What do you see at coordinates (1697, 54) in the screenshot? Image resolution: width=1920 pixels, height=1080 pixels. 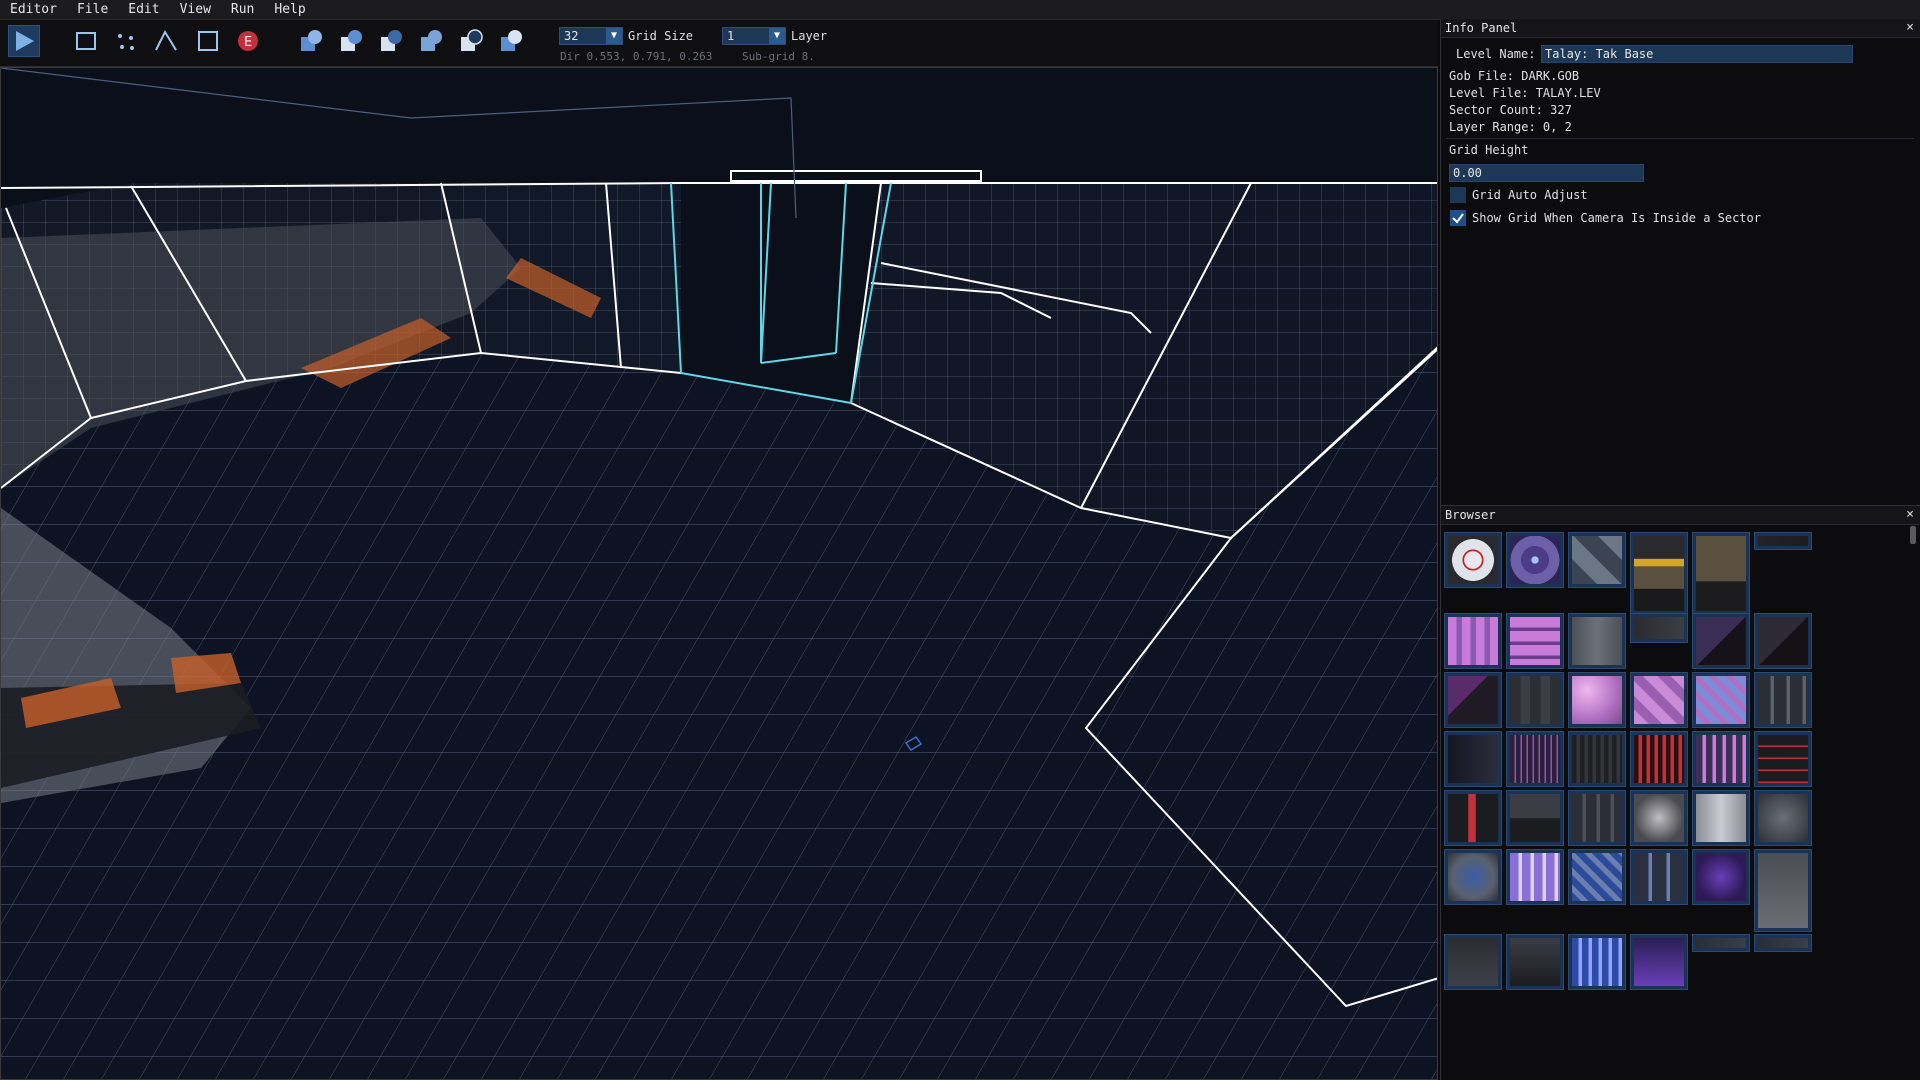 I see `level-name-field: Talay: Tak Base` at bounding box center [1697, 54].